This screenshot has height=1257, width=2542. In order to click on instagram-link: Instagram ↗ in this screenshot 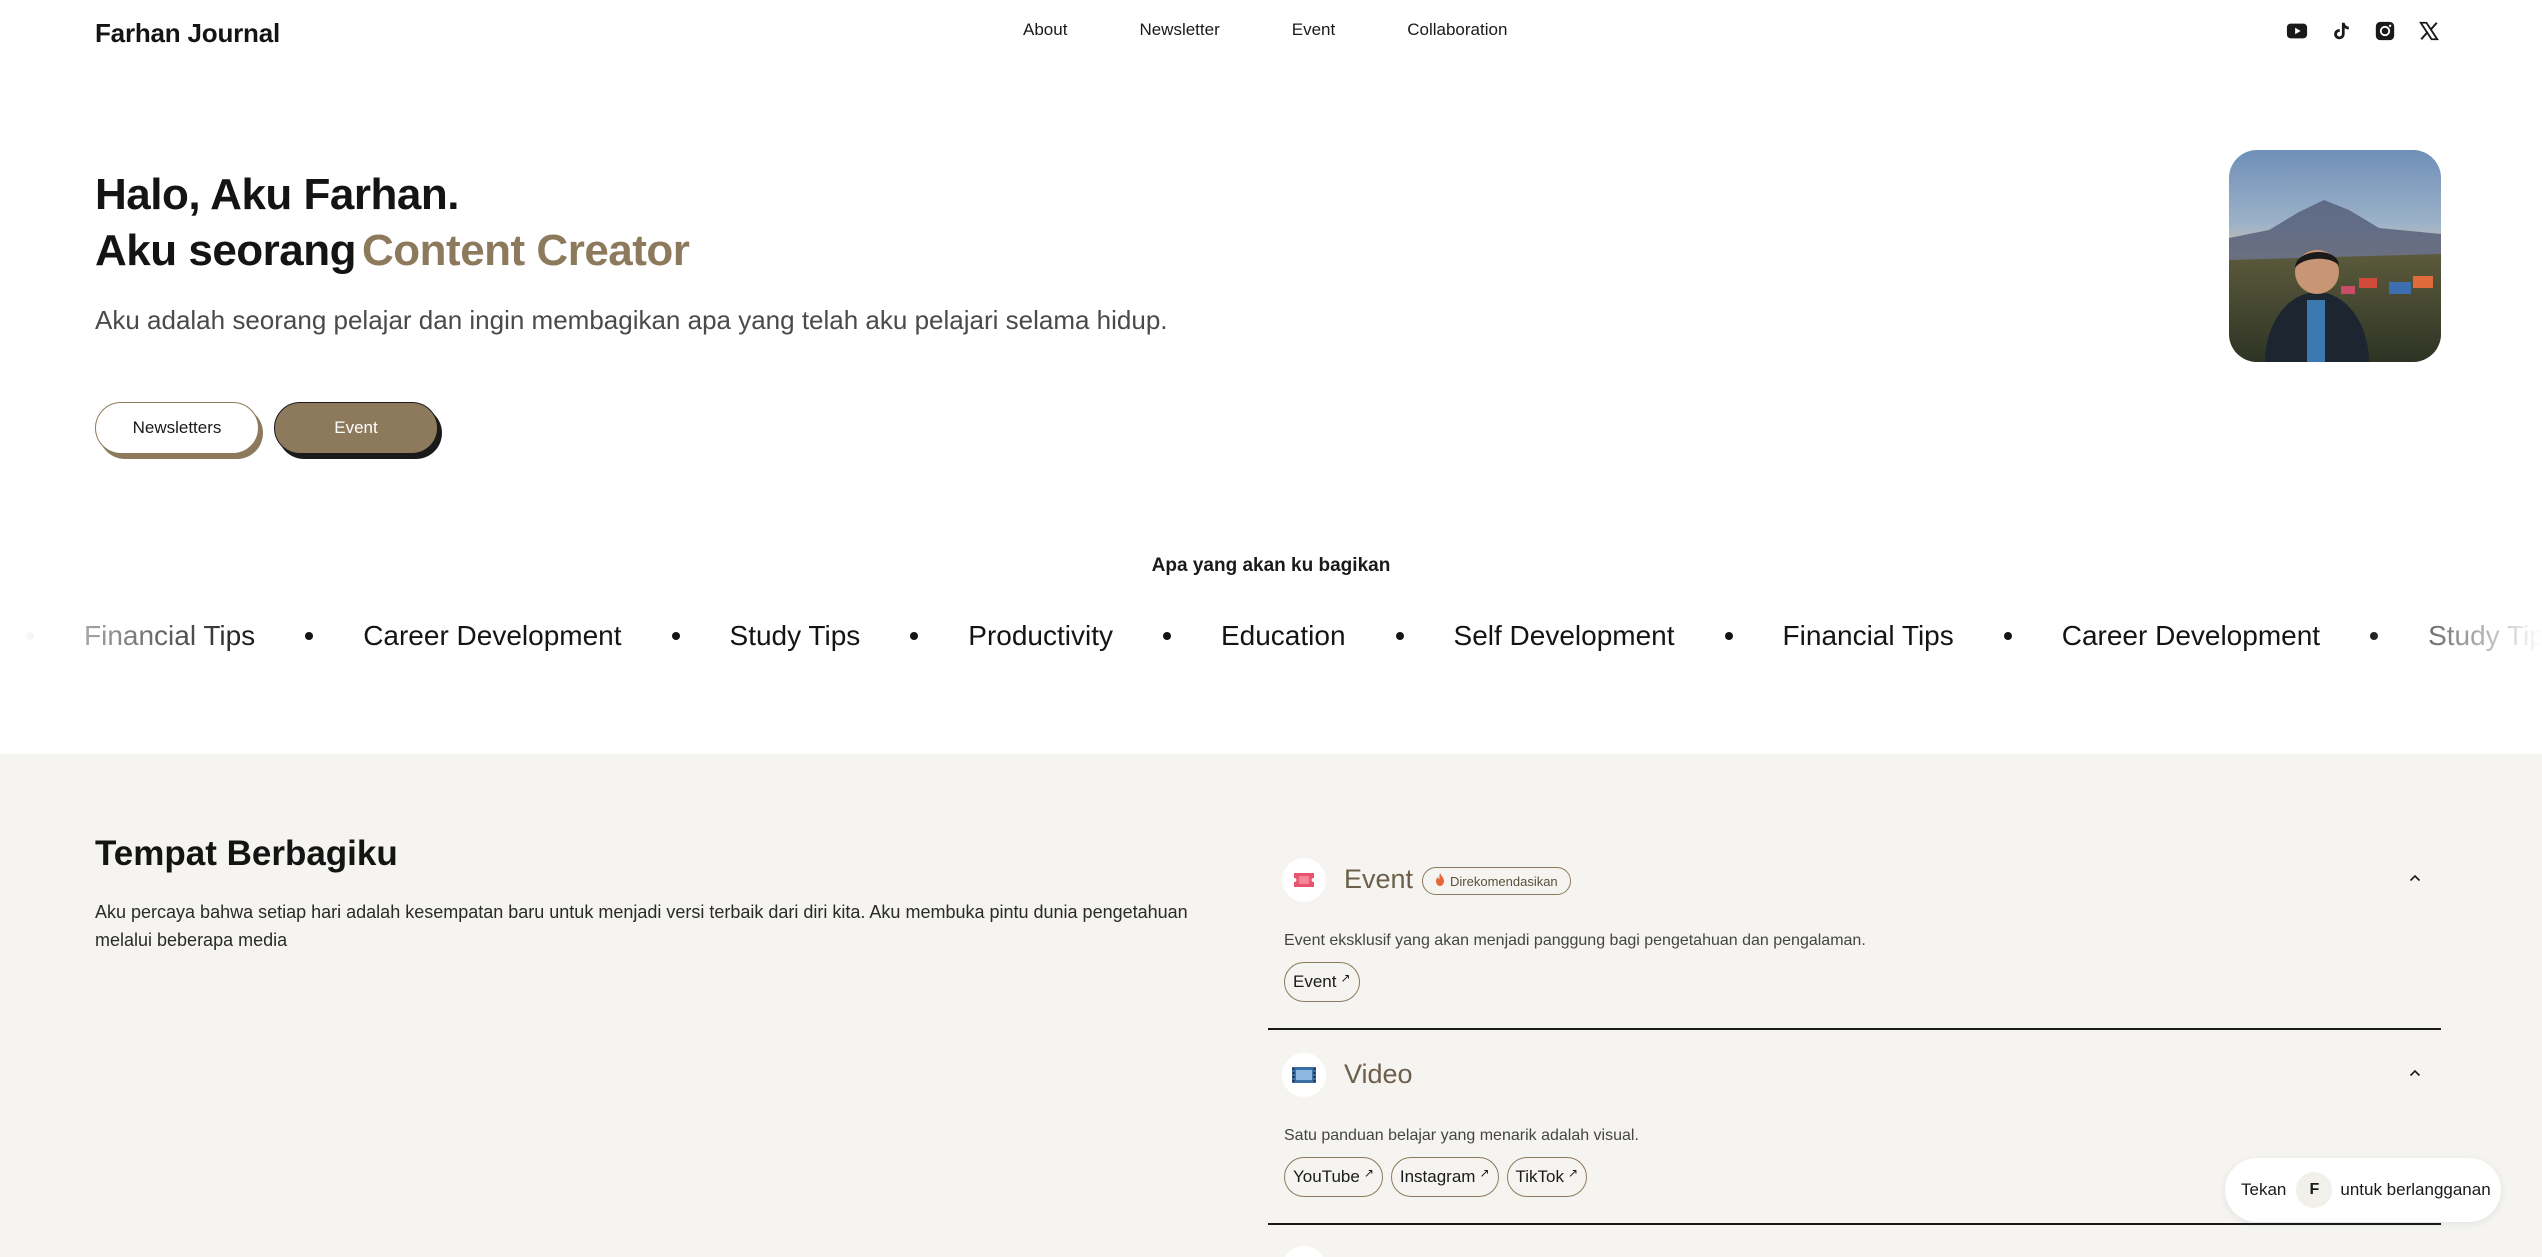, I will do `click(1444, 1177)`.